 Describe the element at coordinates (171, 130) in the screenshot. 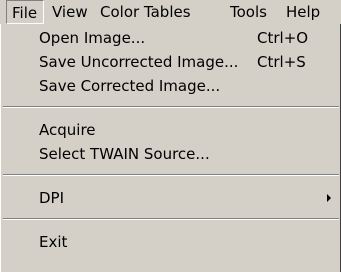

I see `menu-item-acquire: Acquire` at that location.